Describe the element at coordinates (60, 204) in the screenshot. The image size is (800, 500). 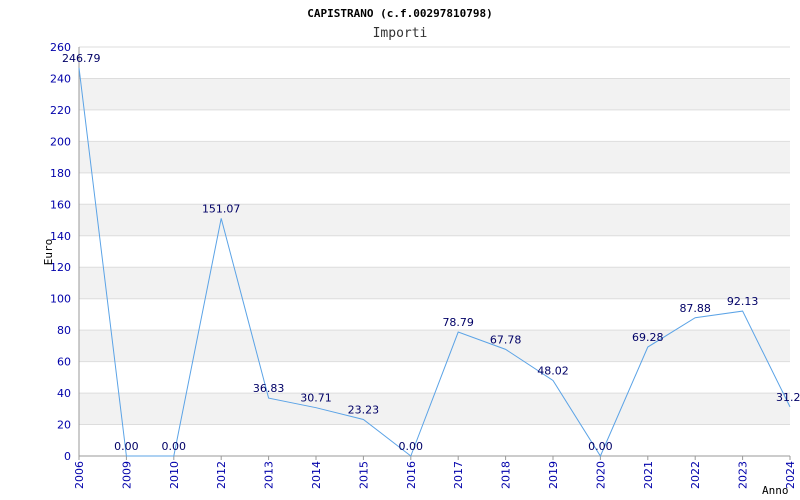
I see `y-tick-label: 160` at that location.